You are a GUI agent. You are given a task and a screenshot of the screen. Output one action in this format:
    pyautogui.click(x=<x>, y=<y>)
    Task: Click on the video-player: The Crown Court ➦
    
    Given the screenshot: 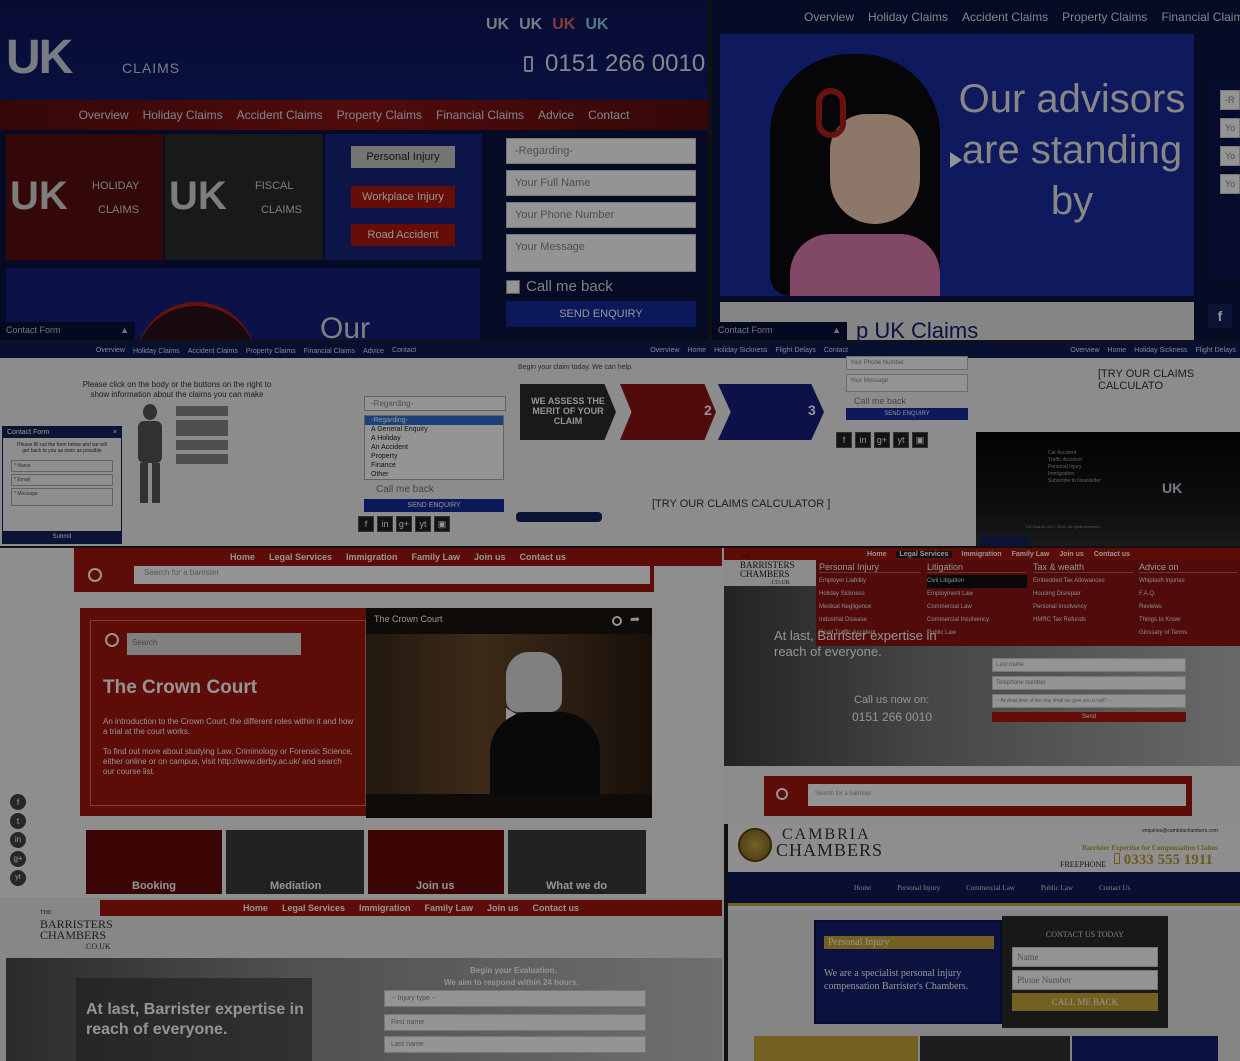 What is the action you would take?
    pyautogui.click(x=509, y=713)
    